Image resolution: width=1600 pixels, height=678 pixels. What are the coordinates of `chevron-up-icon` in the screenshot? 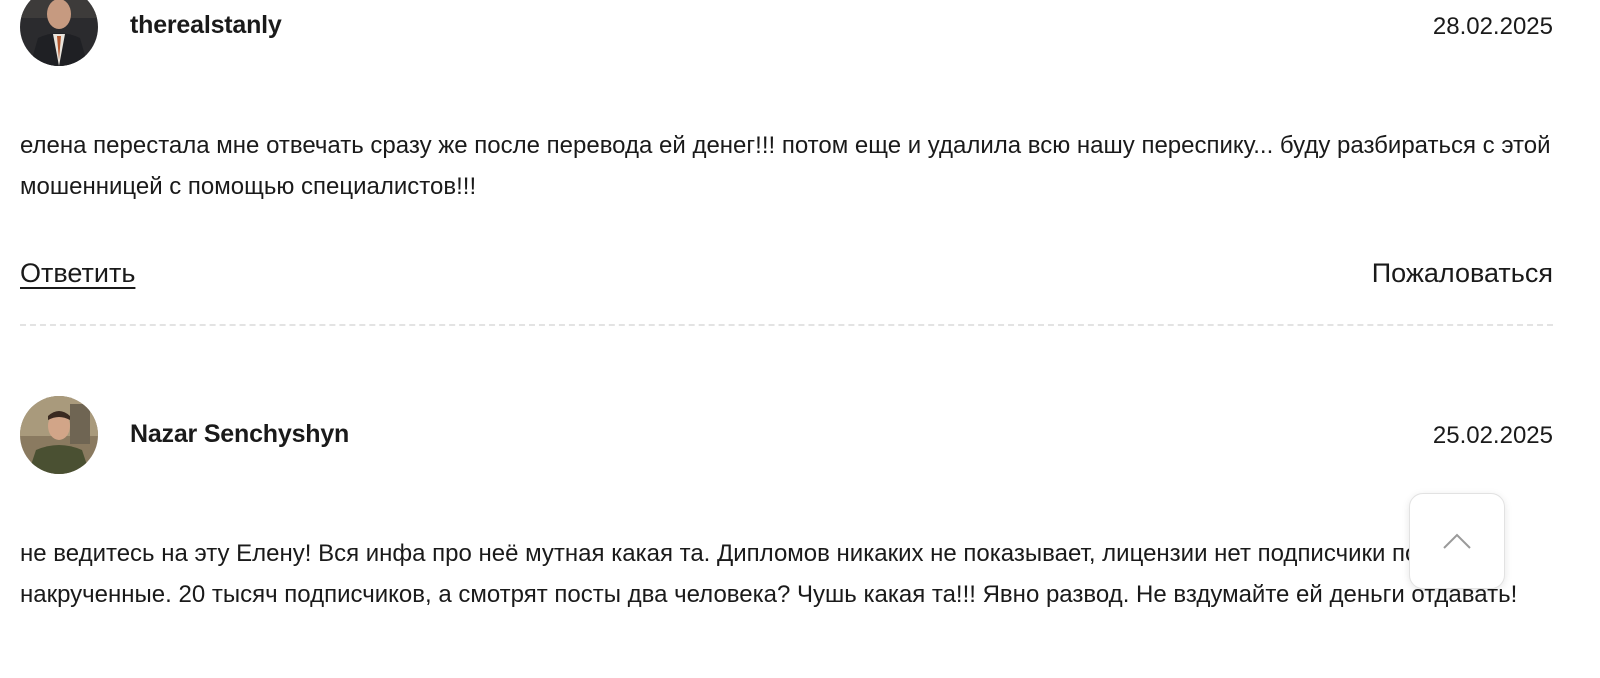 It's located at (1457, 541).